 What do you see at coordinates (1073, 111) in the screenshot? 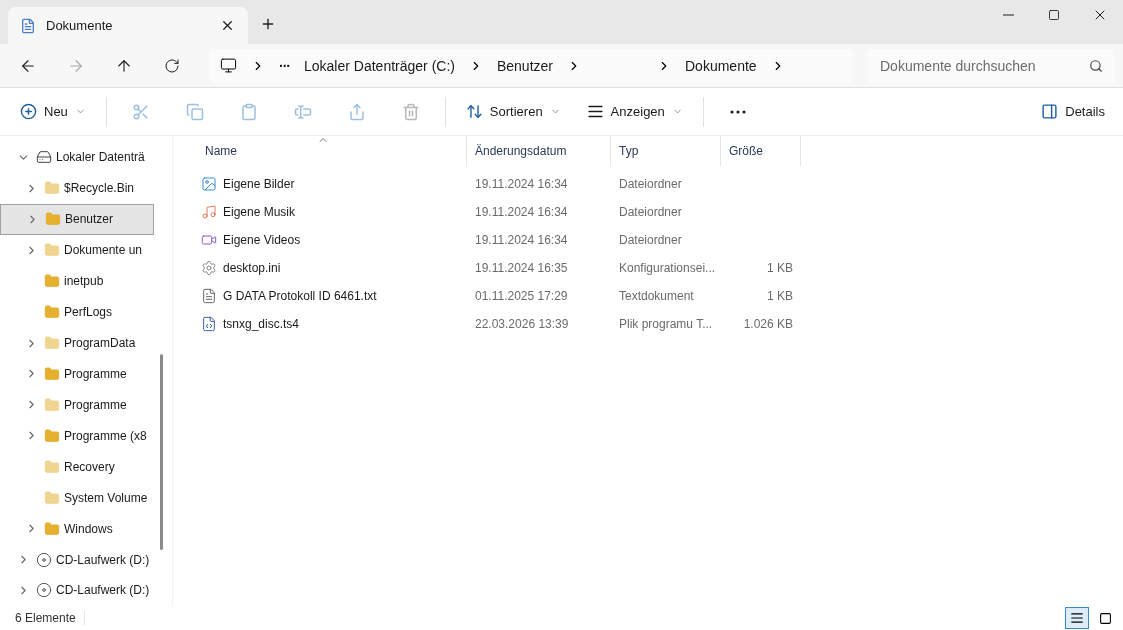
I see `details-button: Details` at bounding box center [1073, 111].